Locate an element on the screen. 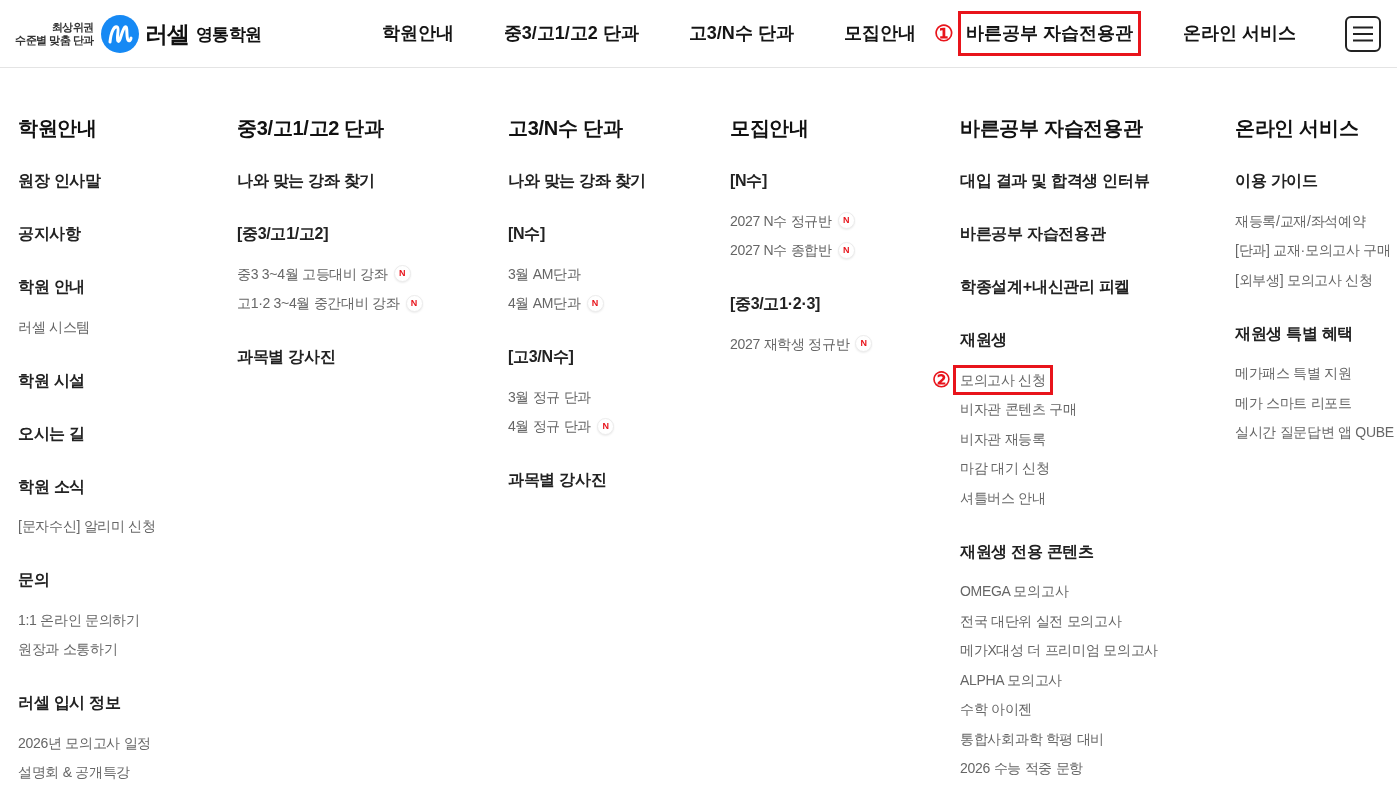 Image resolution: width=1397 pixels, height=789 pixels. menu-link: 고1·2 3~4월 중간대비 강좌 is located at coordinates (318, 303).